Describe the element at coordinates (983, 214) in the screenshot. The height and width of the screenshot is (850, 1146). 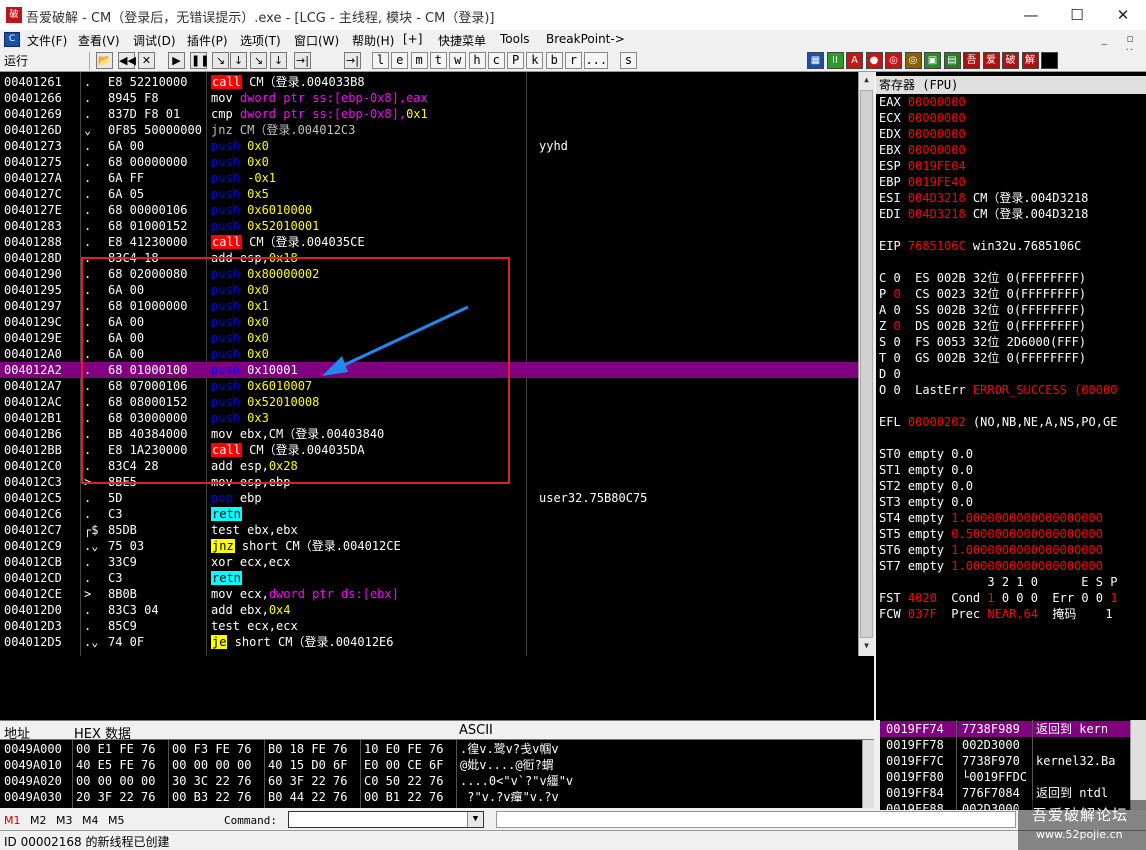
I see `register-line: EDI 004D3218 CM（登录.004D3218` at that location.